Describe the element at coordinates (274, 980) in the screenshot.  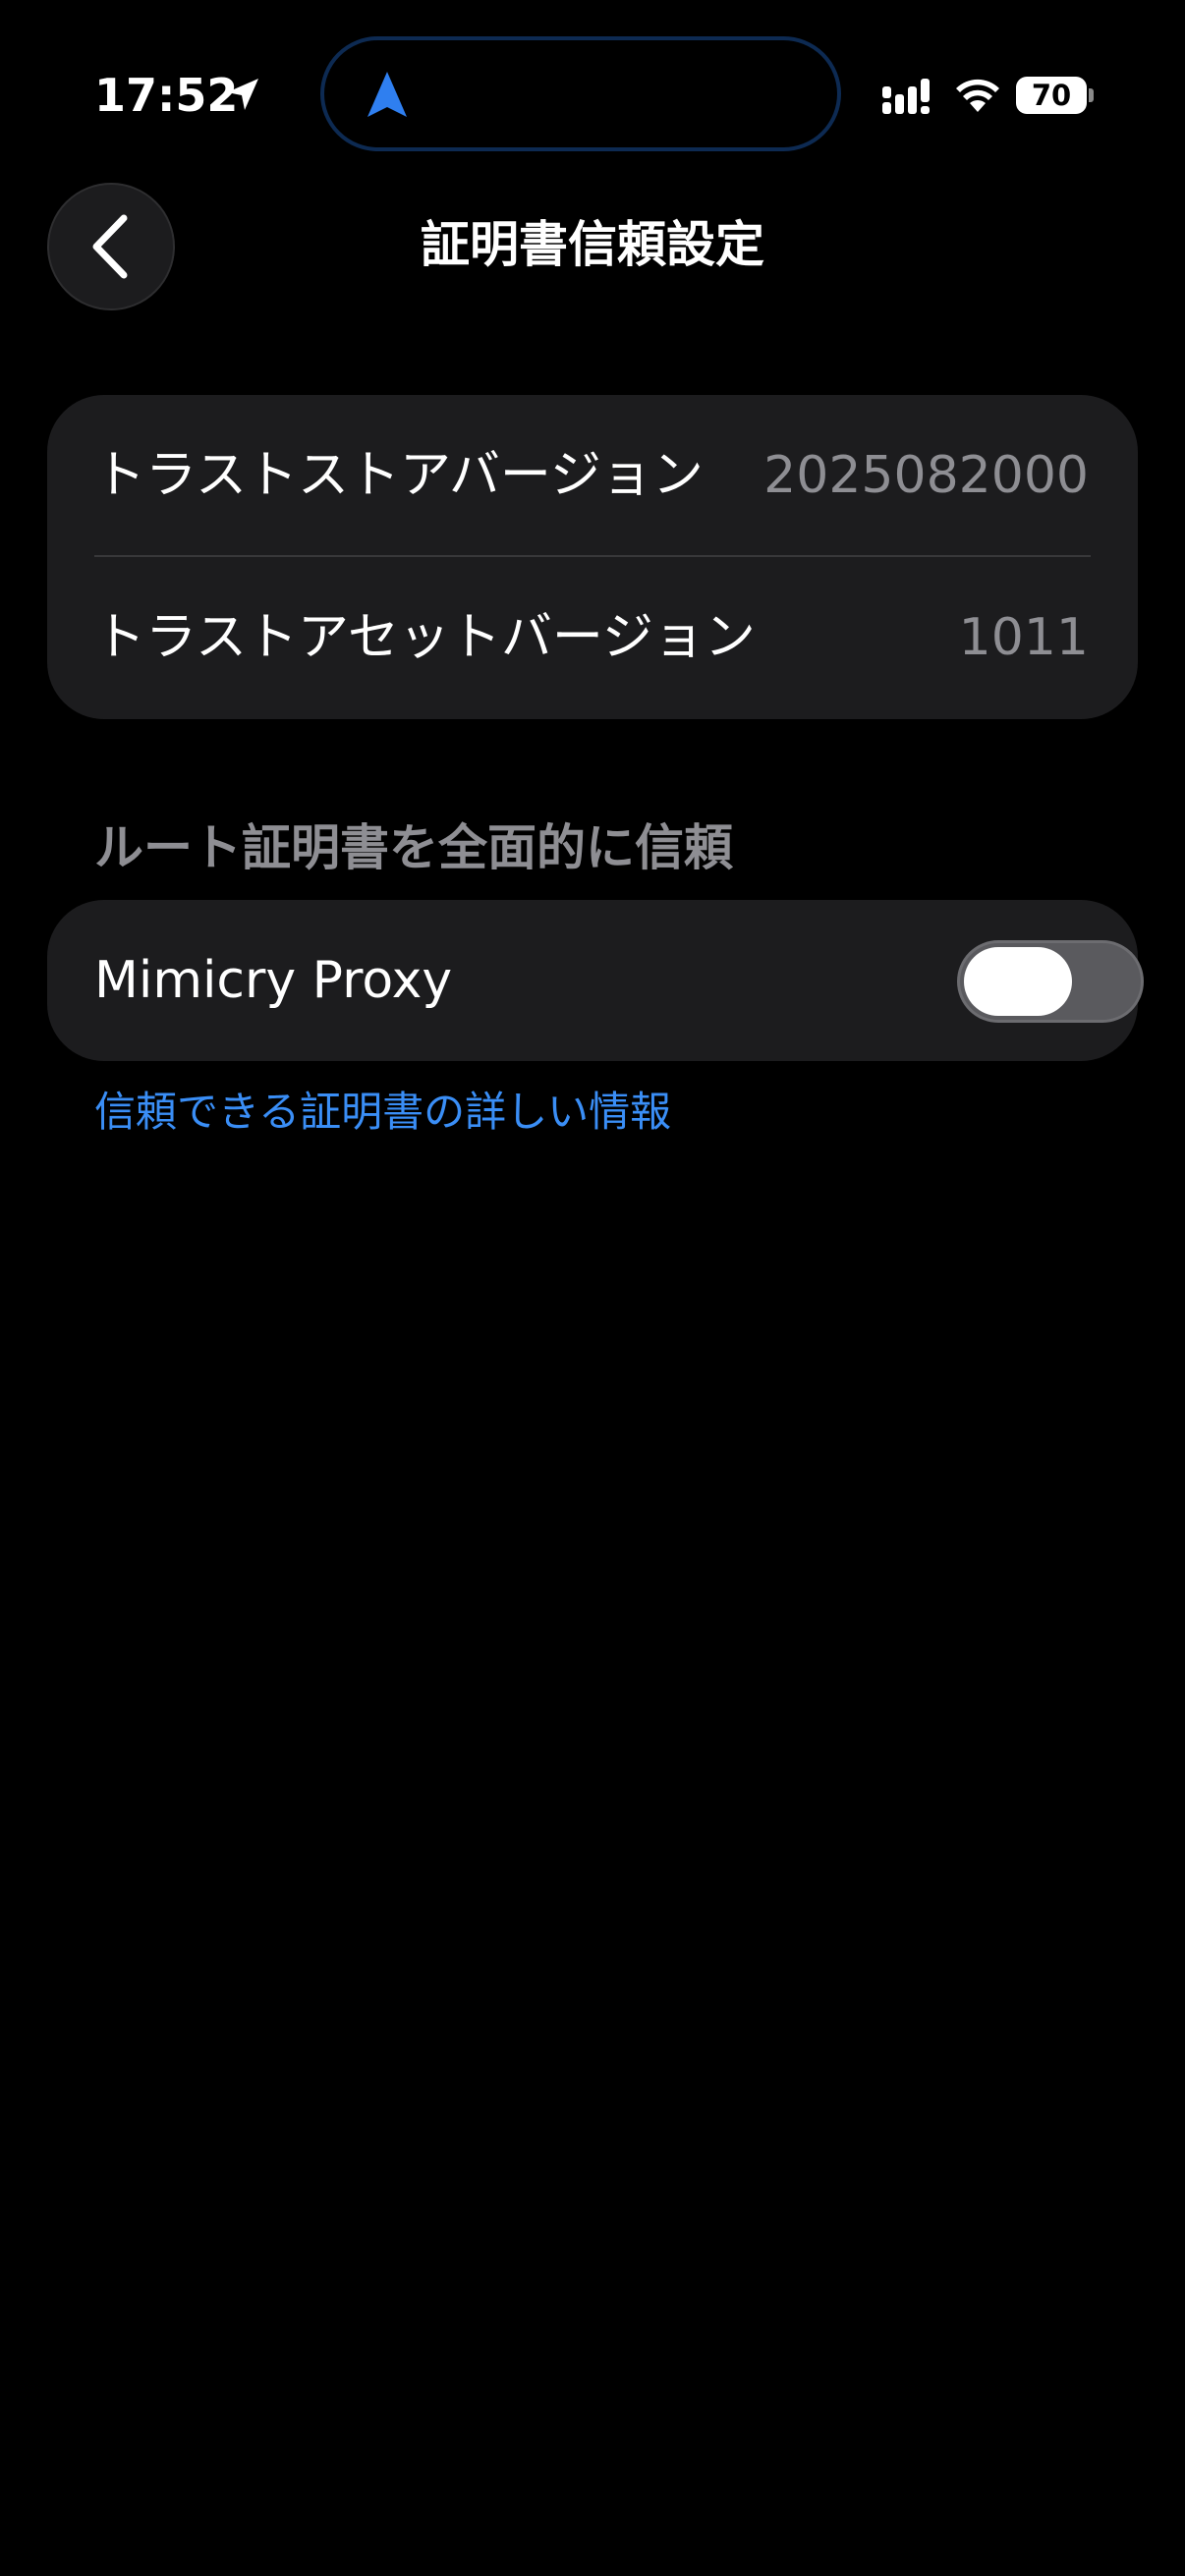
I see `certificate-name: Mimicry Proxy` at that location.